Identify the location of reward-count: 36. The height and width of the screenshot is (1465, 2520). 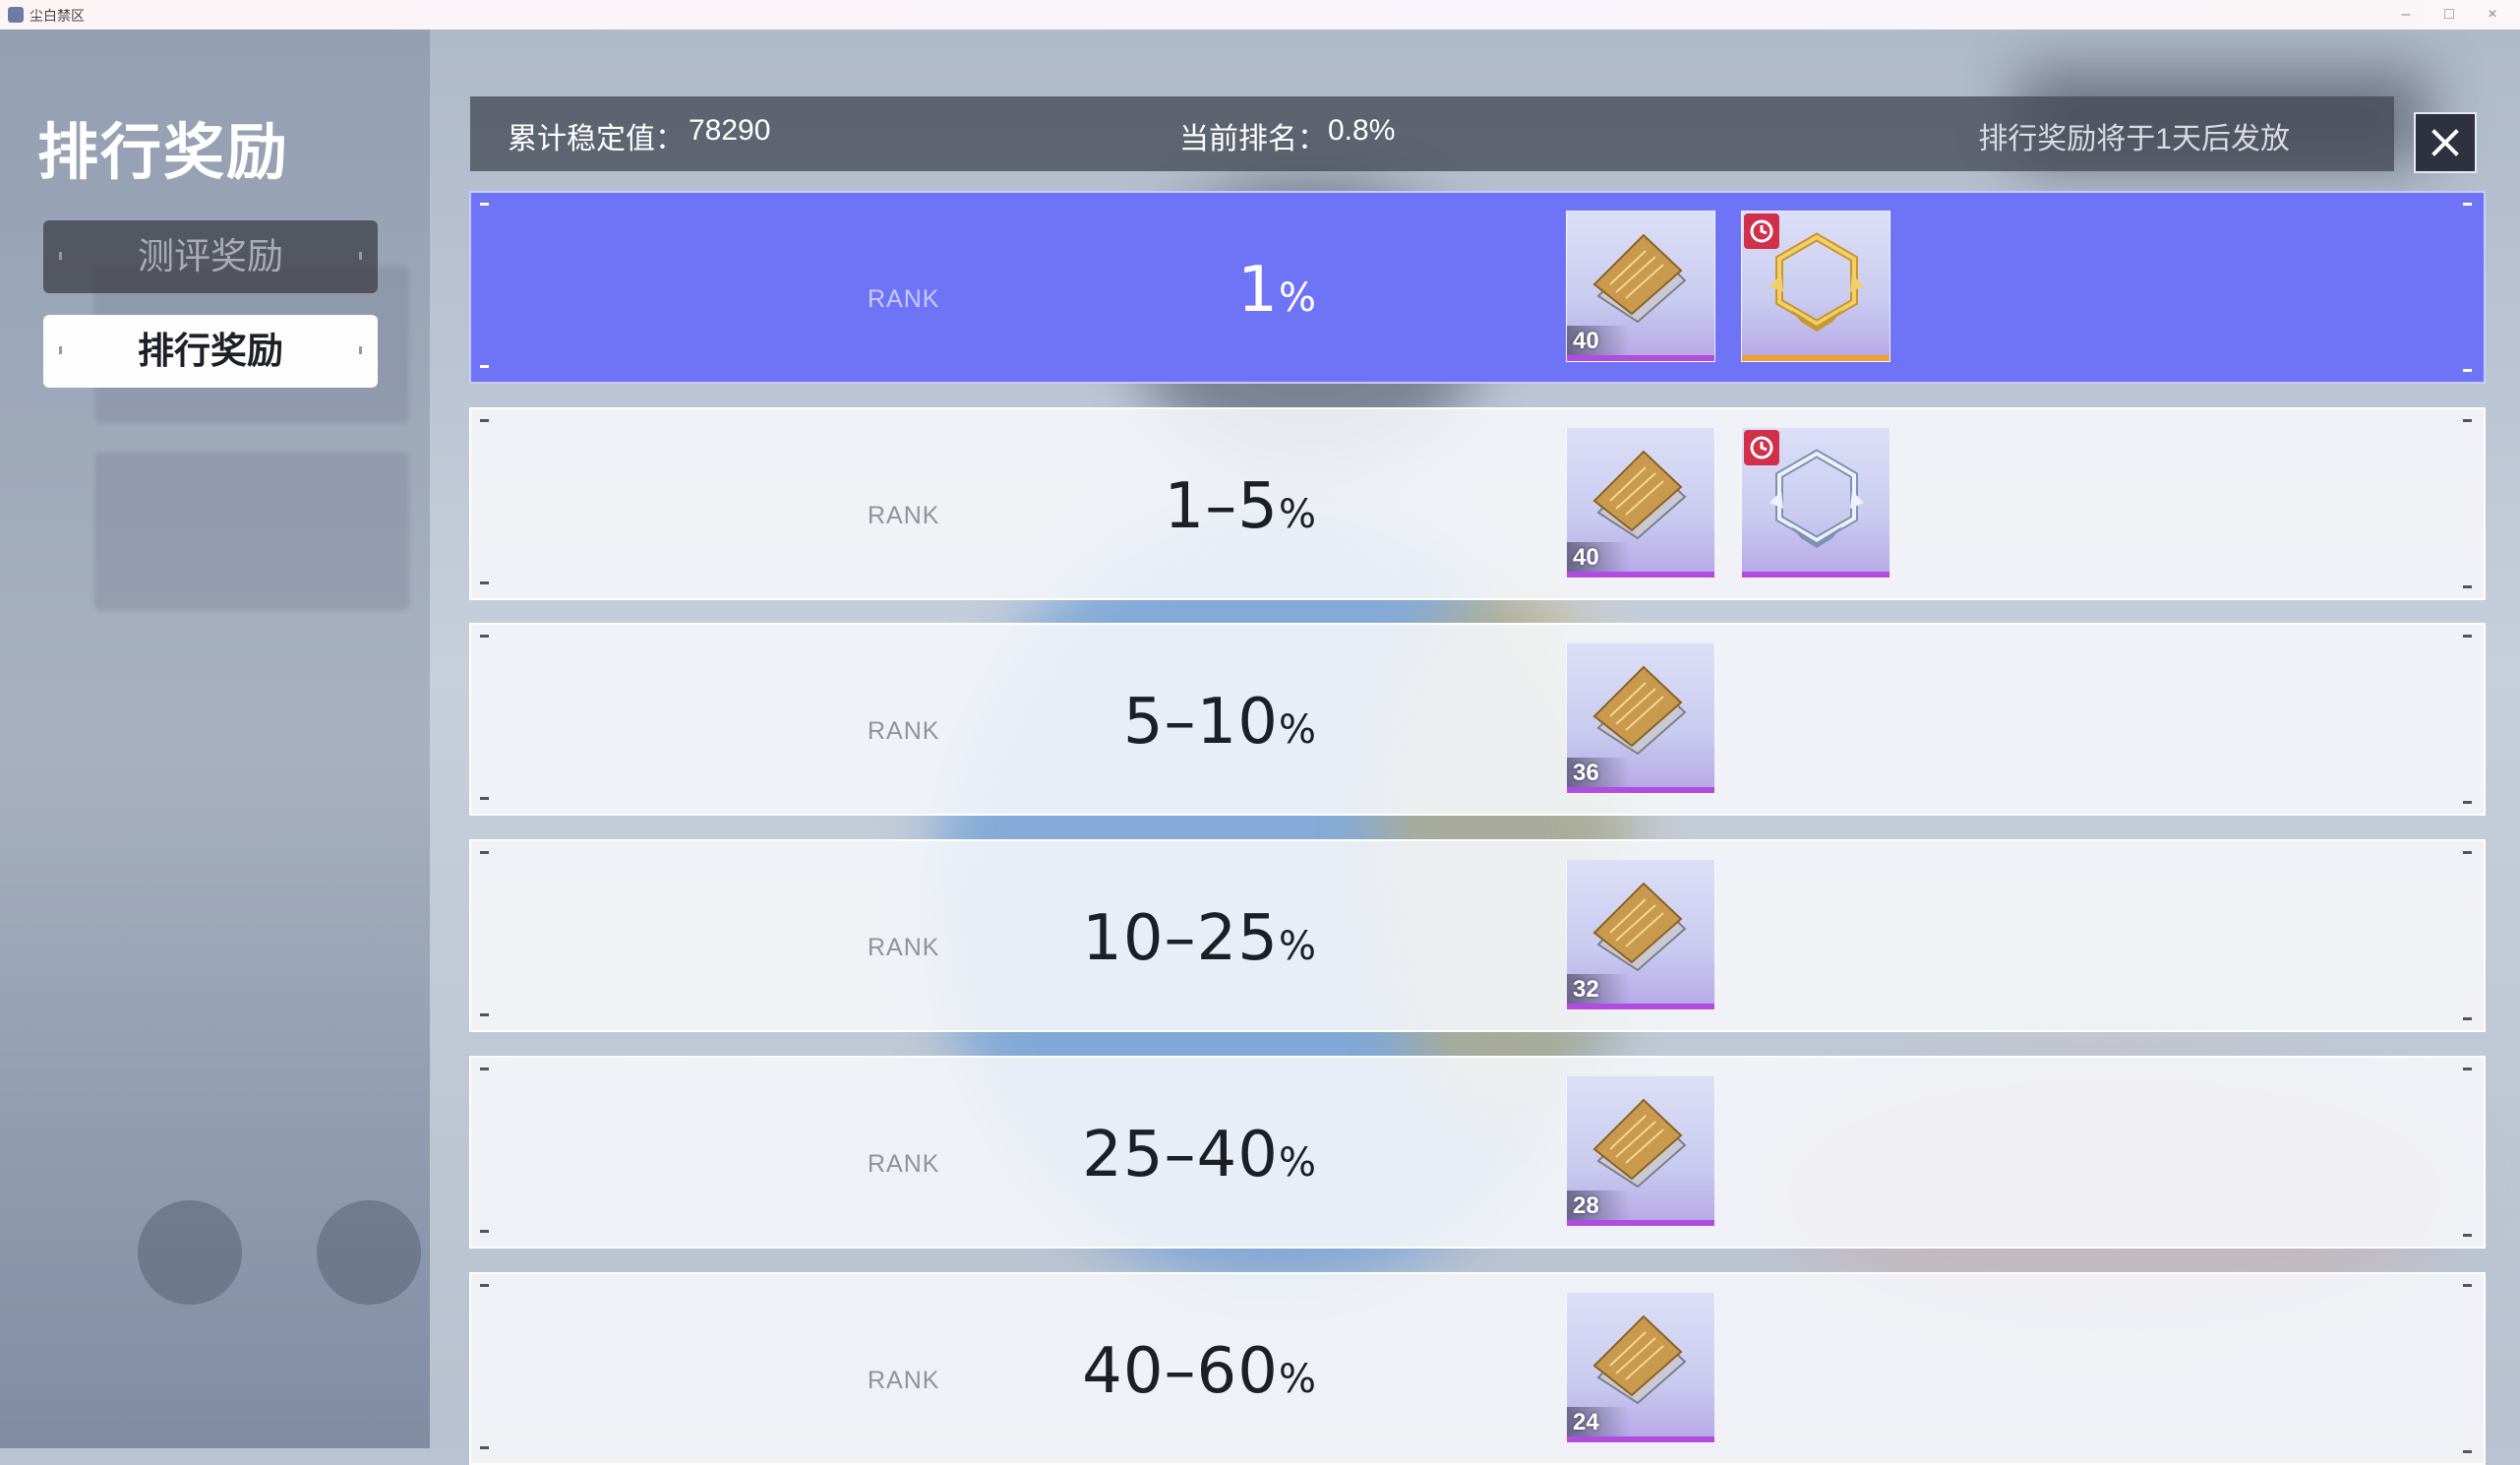
(1586, 773).